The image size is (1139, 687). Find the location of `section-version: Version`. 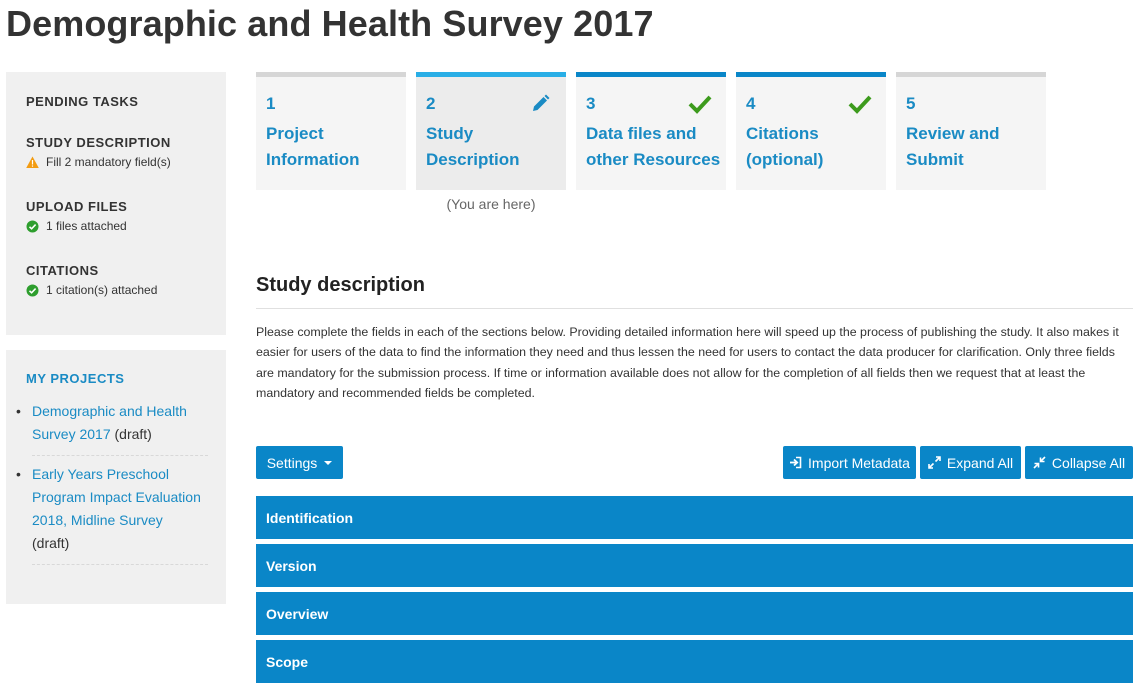

section-version: Version is located at coordinates (694, 565).